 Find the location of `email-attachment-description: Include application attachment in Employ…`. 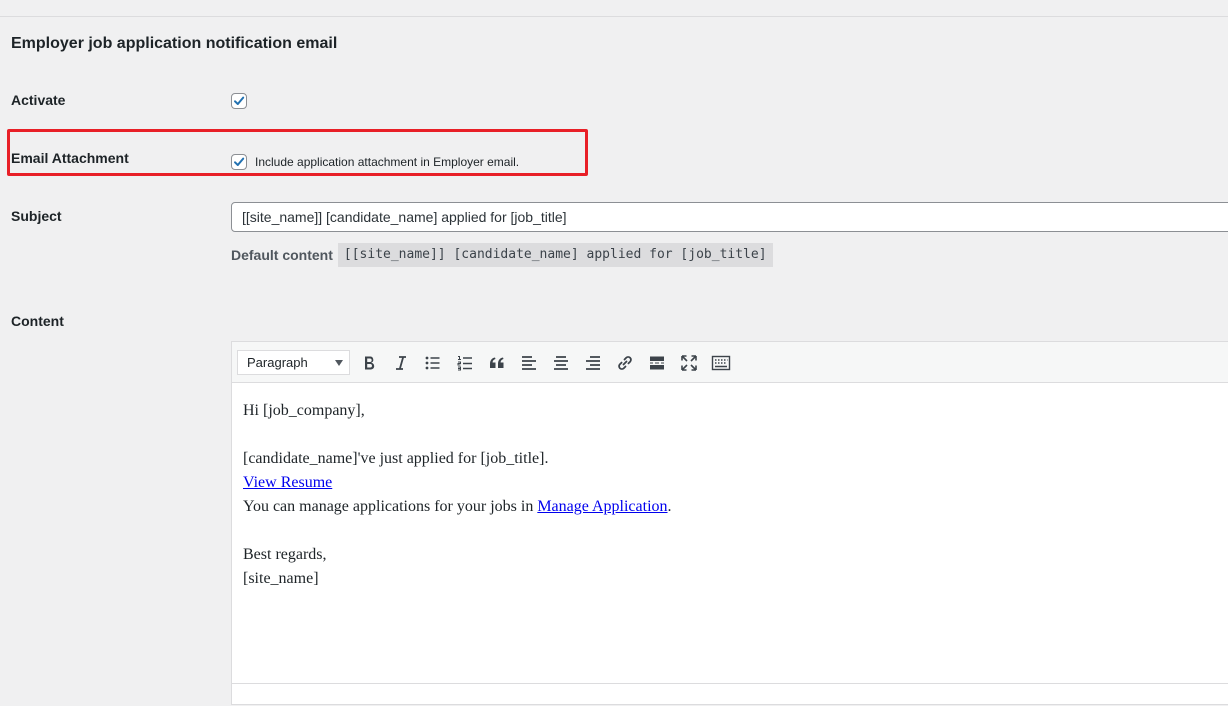

email-attachment-description: Include application attachment in Employ… is located at coordinates (387, 162).